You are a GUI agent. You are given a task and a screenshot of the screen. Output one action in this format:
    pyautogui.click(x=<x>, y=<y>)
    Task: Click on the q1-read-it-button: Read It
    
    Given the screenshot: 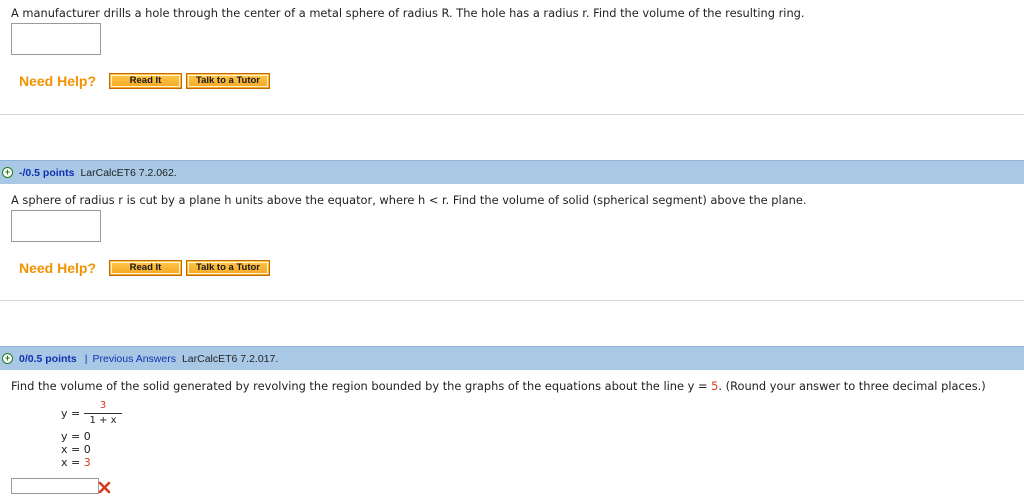 What is the action you would take?
    pyautogui.click(x=145, y=81)
    